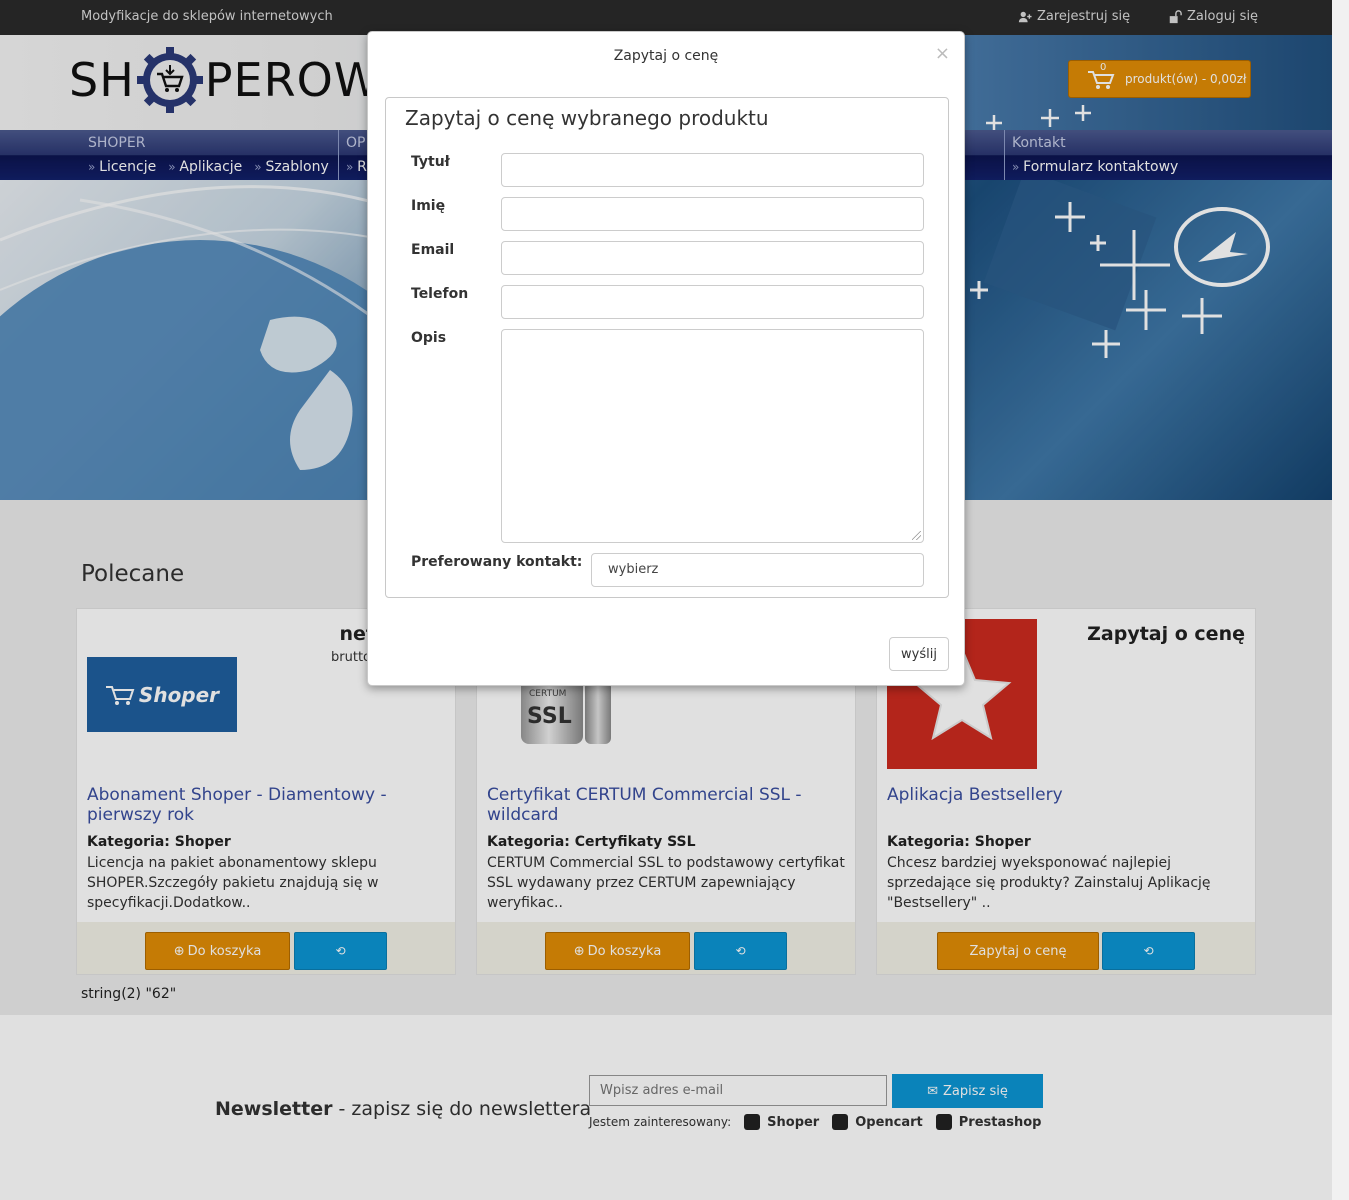  I want to click on scrollbar-track, so click(1340, 600).